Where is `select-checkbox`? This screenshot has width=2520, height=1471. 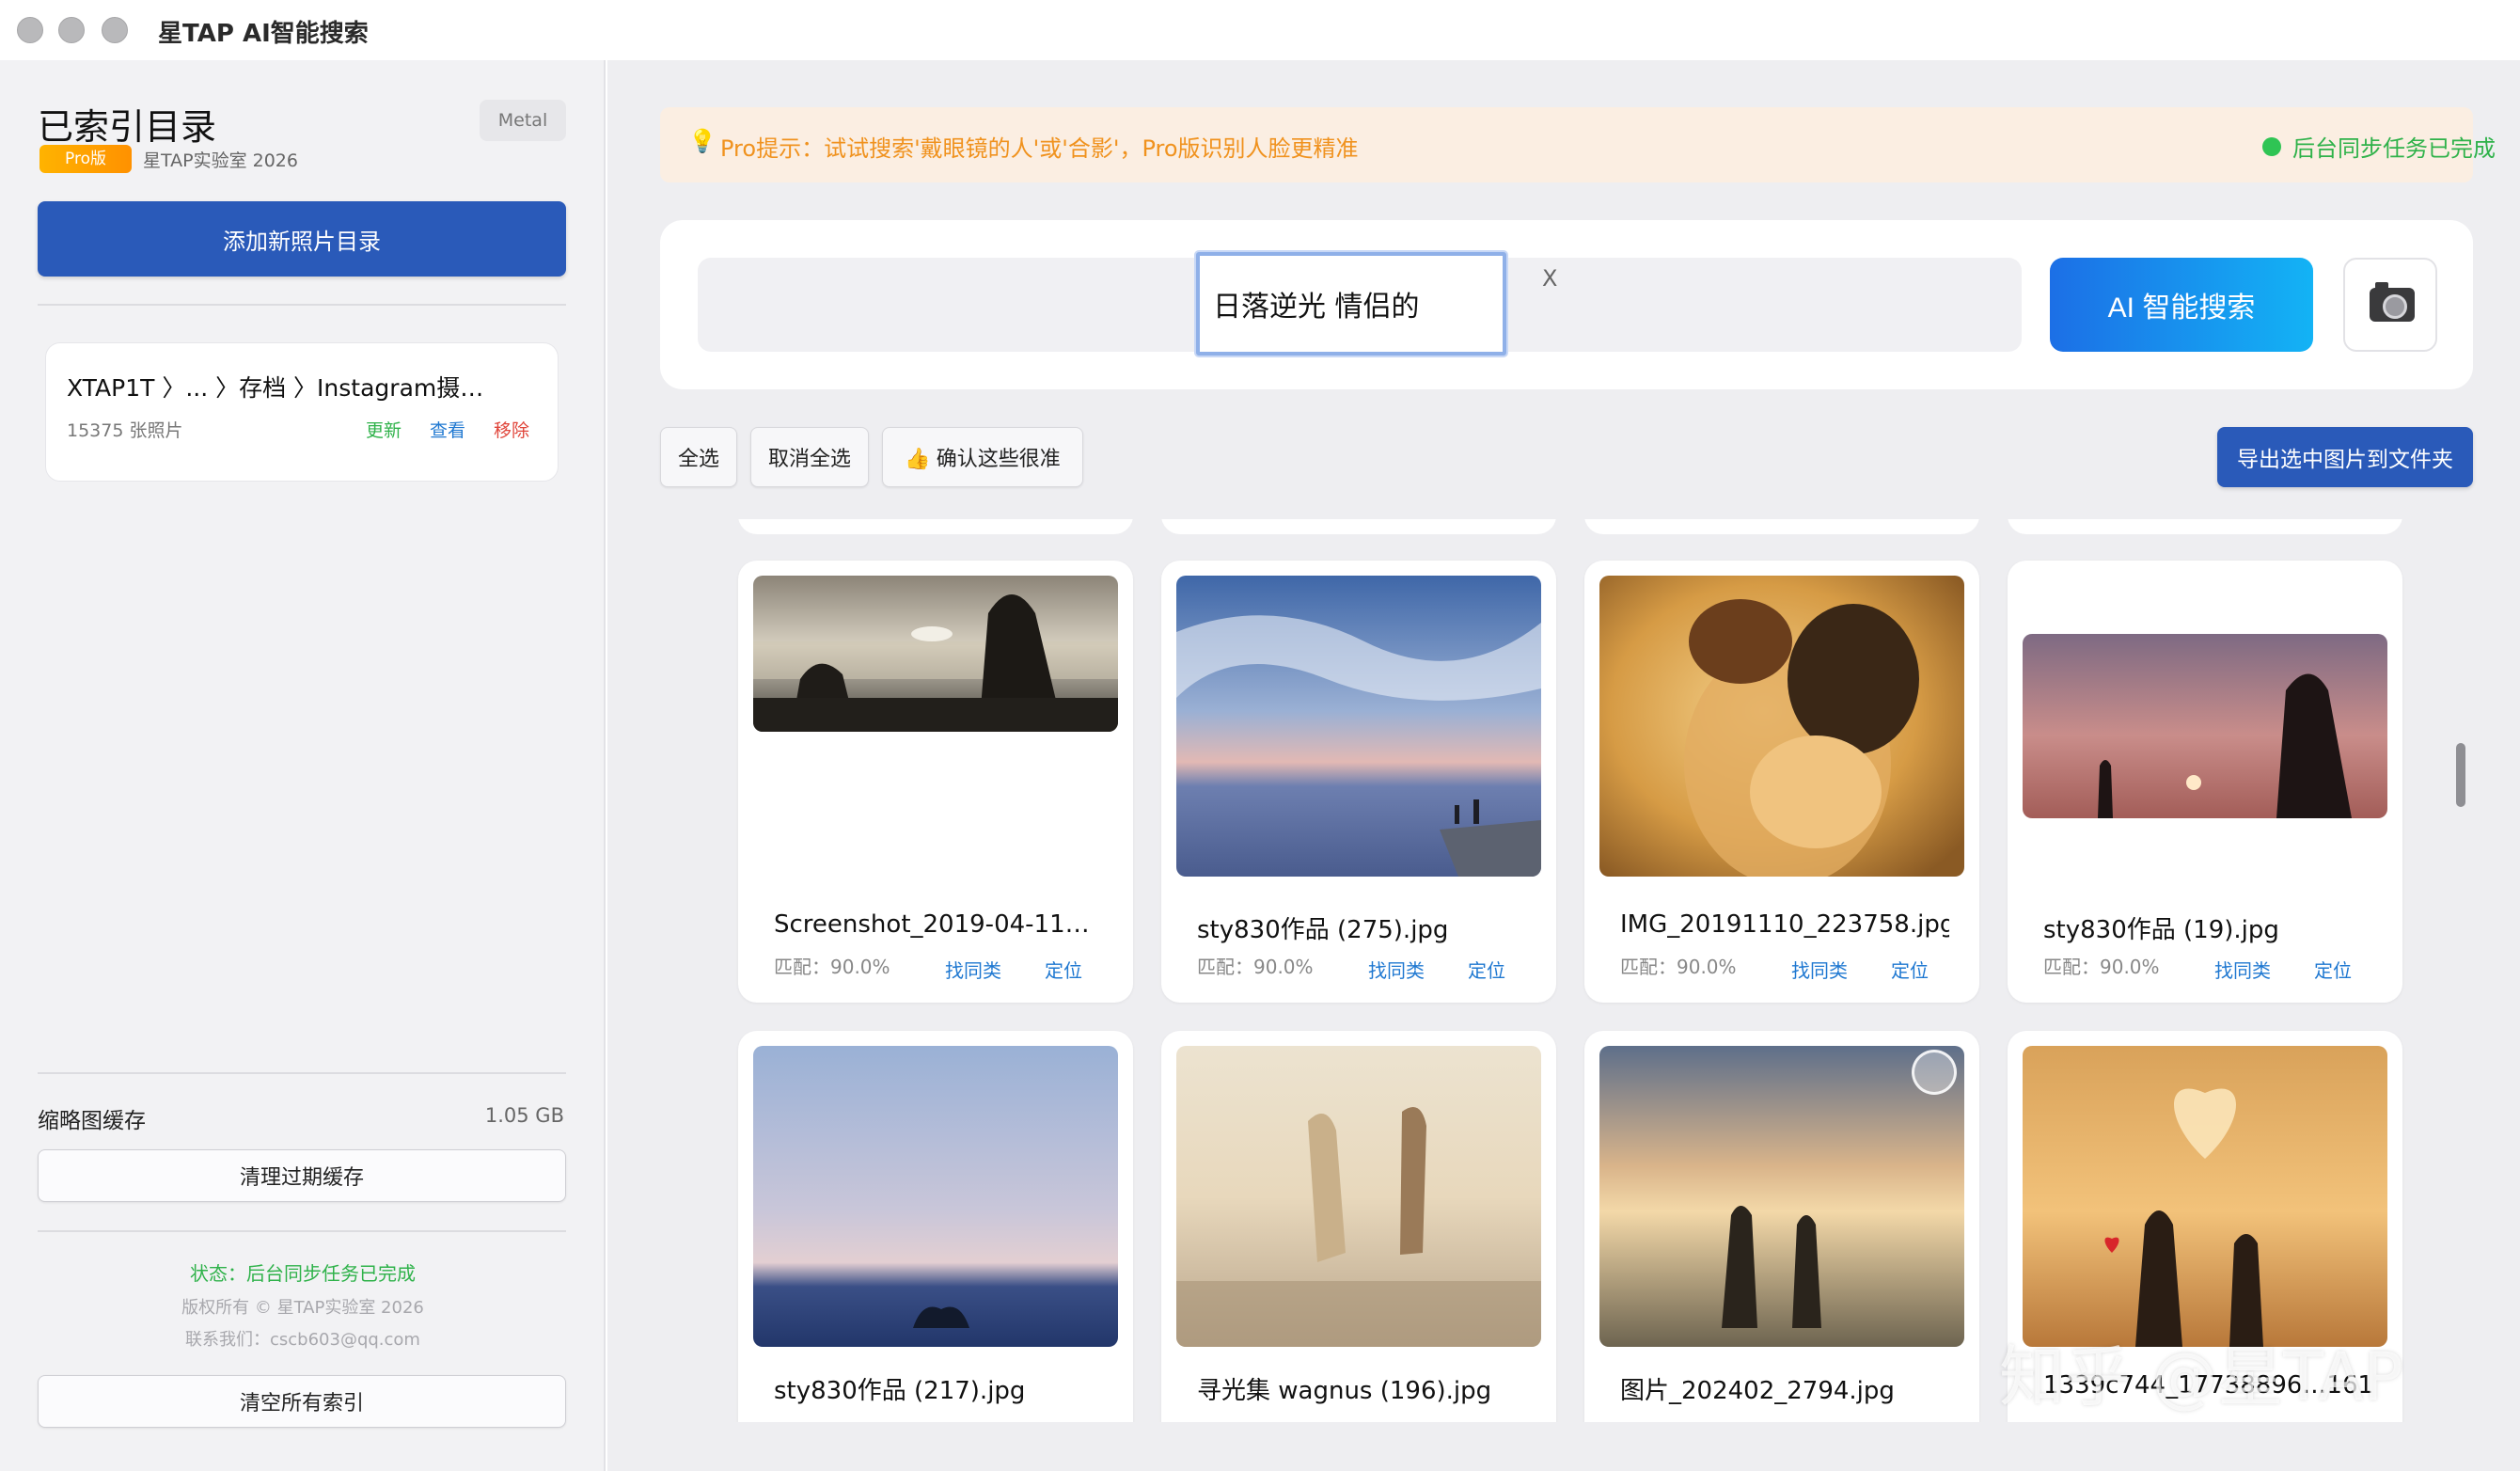
select-checkbox is located at coordinates (1934, 1072).